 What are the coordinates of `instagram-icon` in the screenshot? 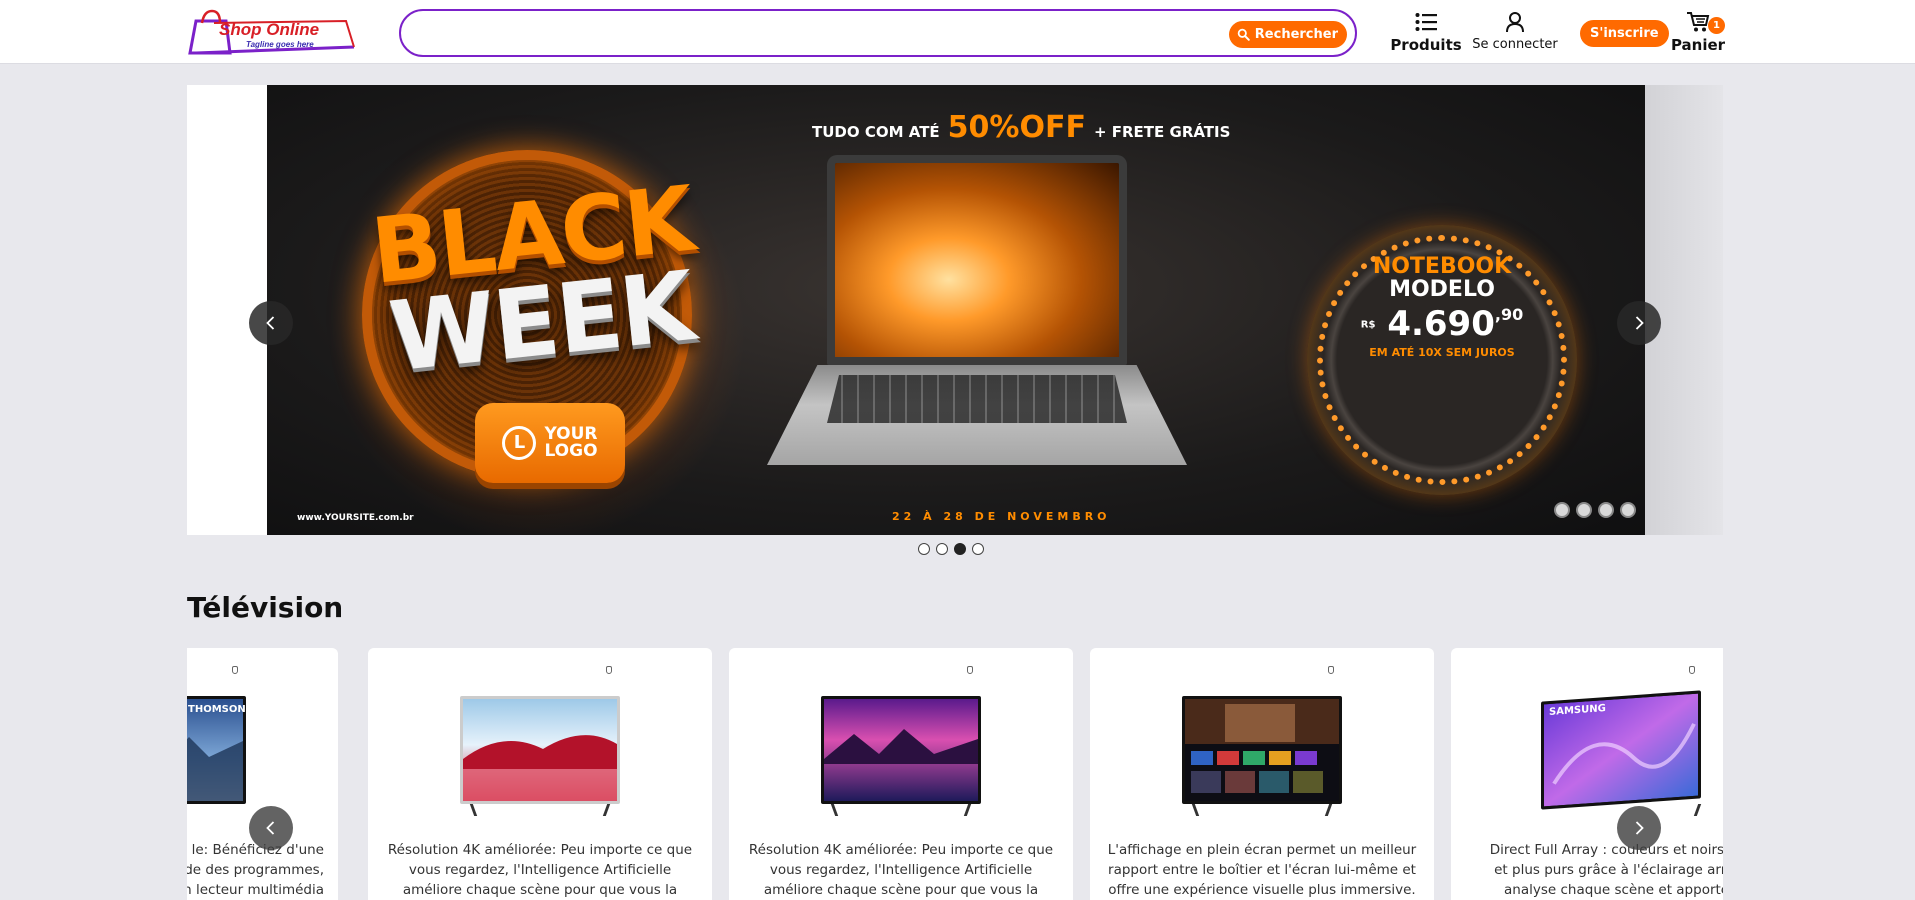 It's located at (1562, 510).